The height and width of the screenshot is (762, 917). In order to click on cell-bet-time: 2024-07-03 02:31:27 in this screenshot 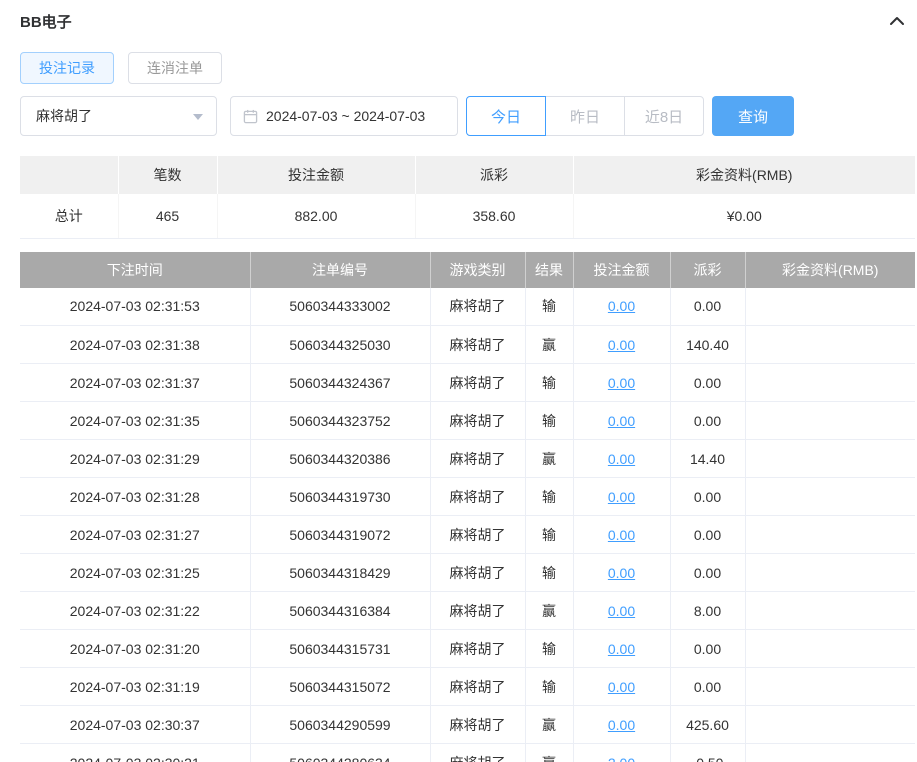, I will do `click(135, 534)`.